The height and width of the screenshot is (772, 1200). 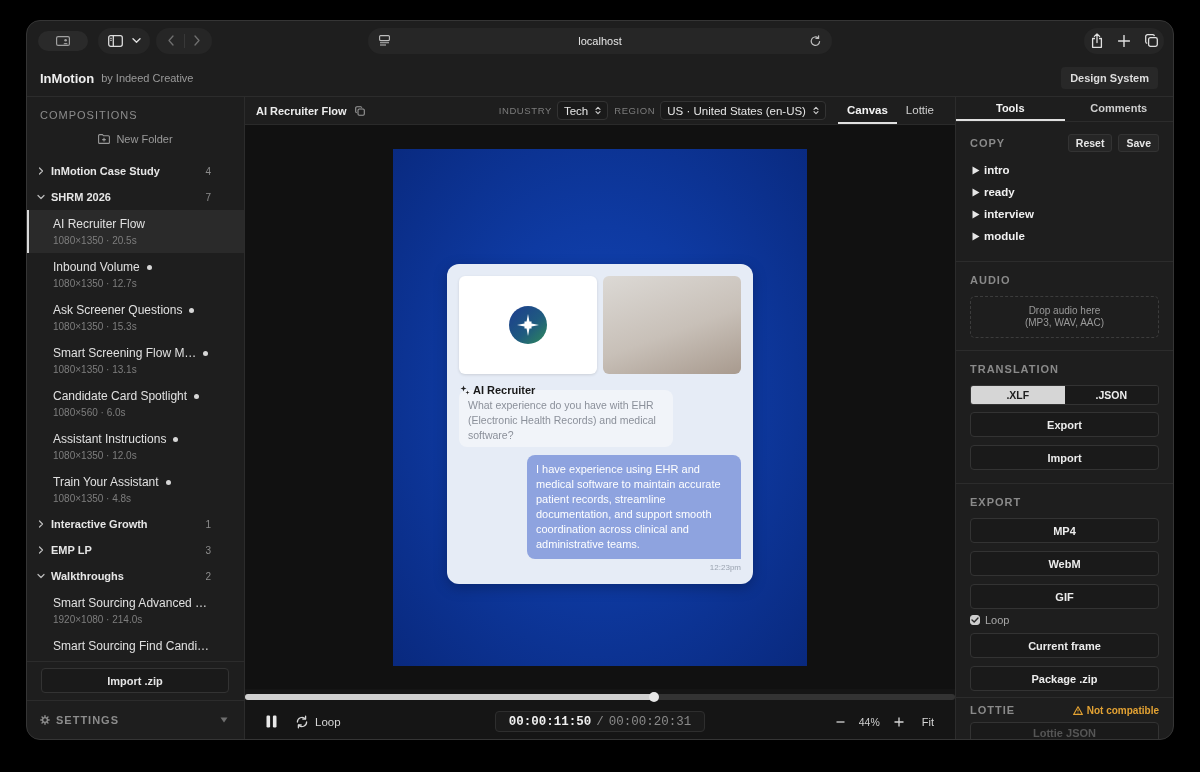 I want to click on composition-item: Ask Screener Questions 1080×1350 · 15.3s, so click(x=135, y=317).